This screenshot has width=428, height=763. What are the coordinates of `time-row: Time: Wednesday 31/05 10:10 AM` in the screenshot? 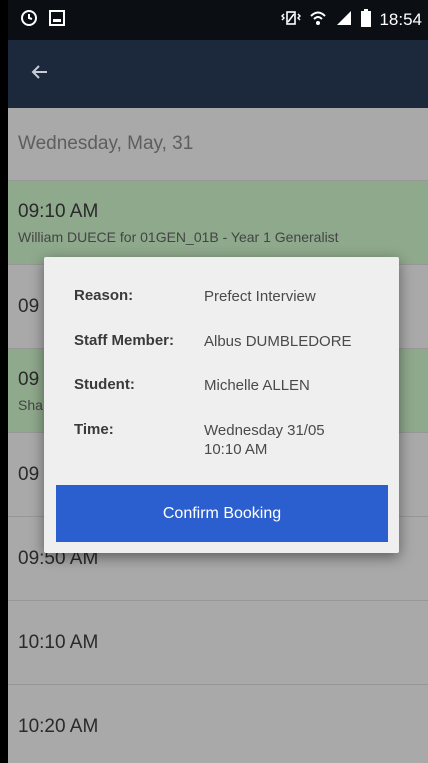 It's located at (231, 440).